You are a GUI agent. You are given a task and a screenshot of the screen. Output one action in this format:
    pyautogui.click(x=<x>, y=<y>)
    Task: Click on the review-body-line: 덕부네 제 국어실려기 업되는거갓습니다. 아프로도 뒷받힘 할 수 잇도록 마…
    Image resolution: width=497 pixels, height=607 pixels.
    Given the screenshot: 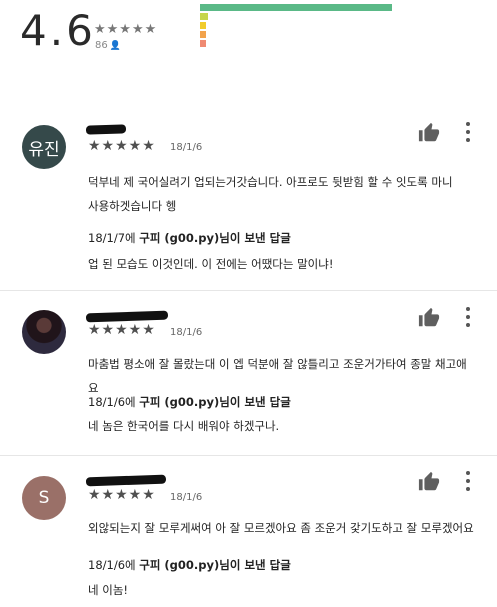 What is the action you would take?
    pyautogui.click(x=270, y=182)
    